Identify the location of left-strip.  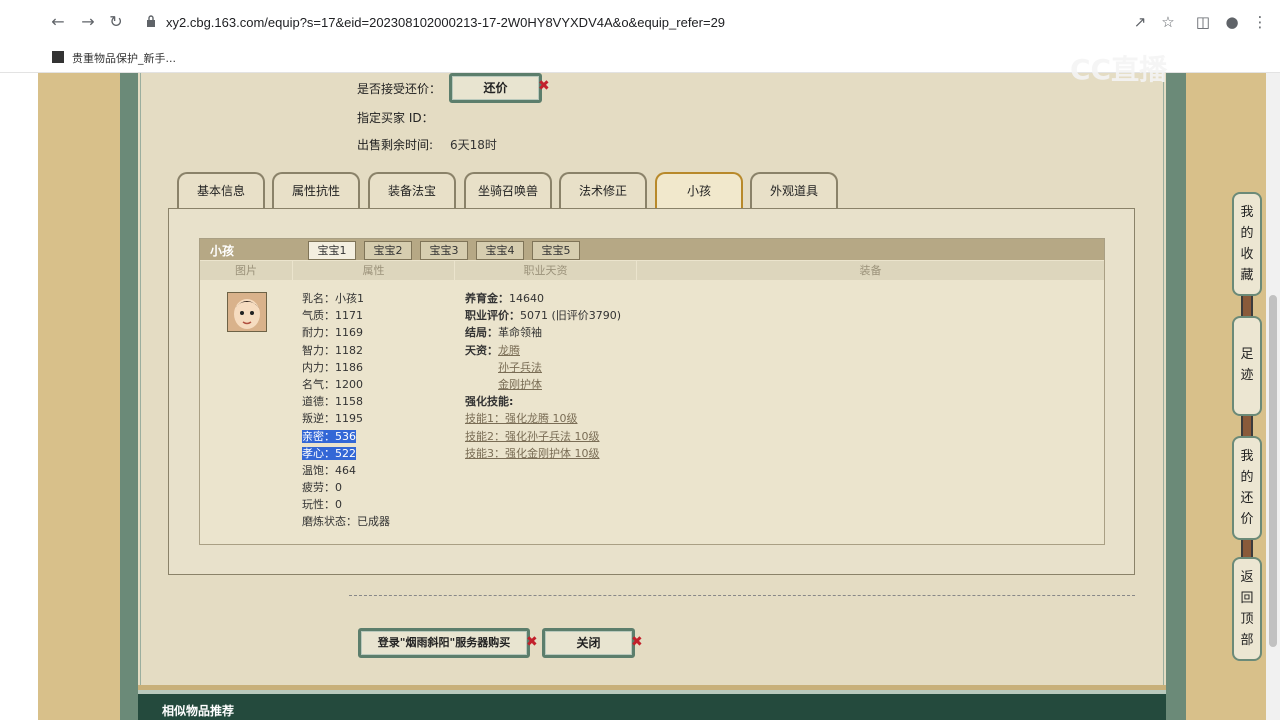
(19, 396).